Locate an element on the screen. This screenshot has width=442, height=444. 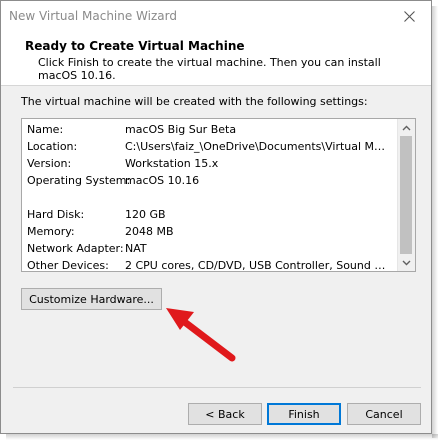
scroll-up-button is located at coordinates (406, 127).